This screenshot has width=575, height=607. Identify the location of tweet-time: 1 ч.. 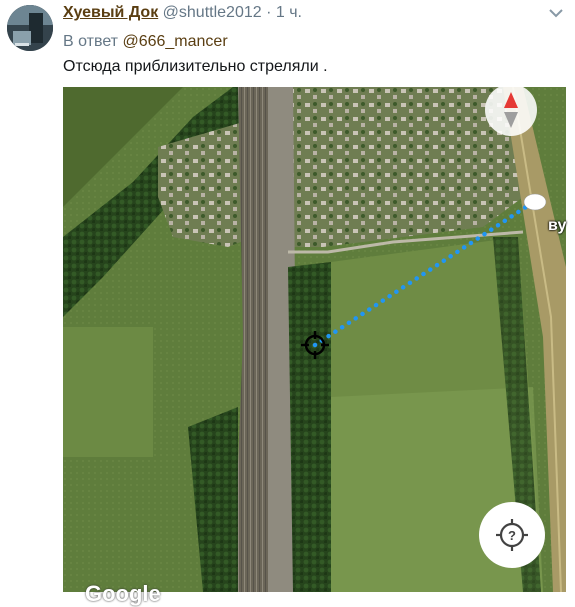
(289, 12).